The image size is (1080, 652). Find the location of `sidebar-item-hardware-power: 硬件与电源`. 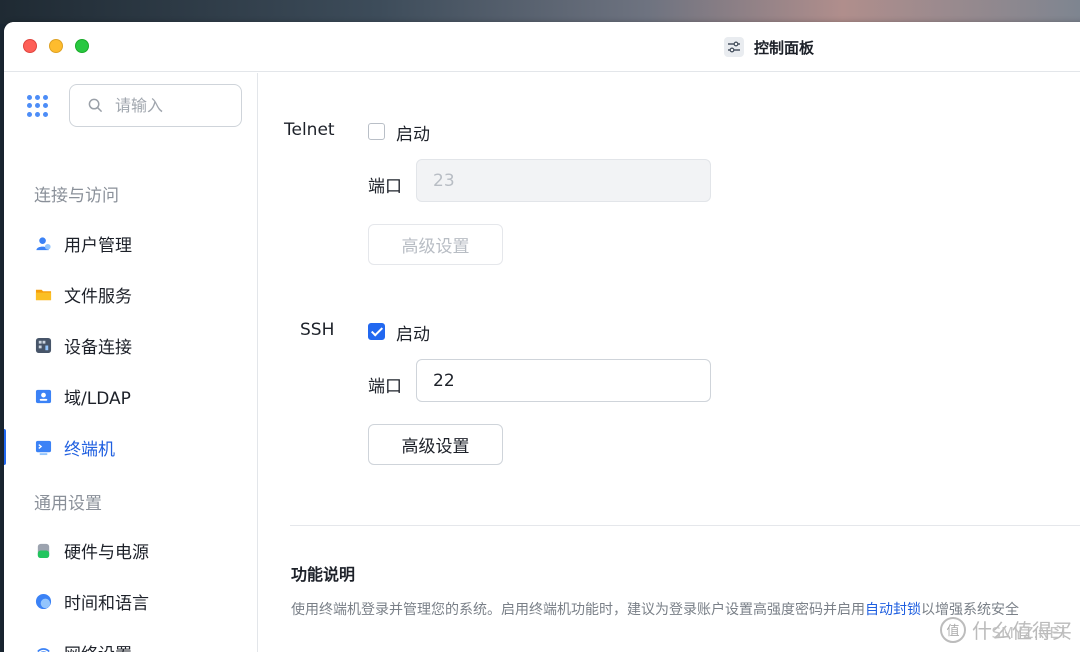

sidebar-item-hardware-power: 硬件与电源 is located at coordinates (131, 550).